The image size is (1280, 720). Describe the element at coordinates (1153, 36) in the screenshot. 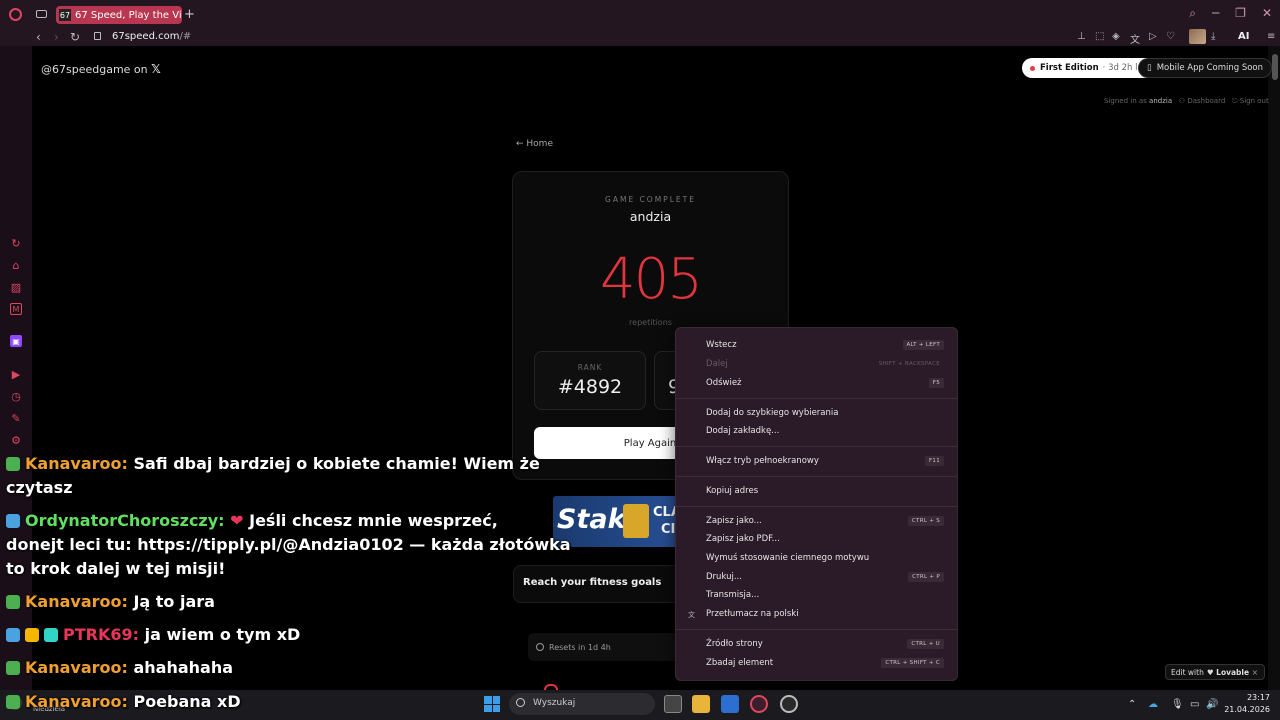

I see `play-icon: ▷` at that location.